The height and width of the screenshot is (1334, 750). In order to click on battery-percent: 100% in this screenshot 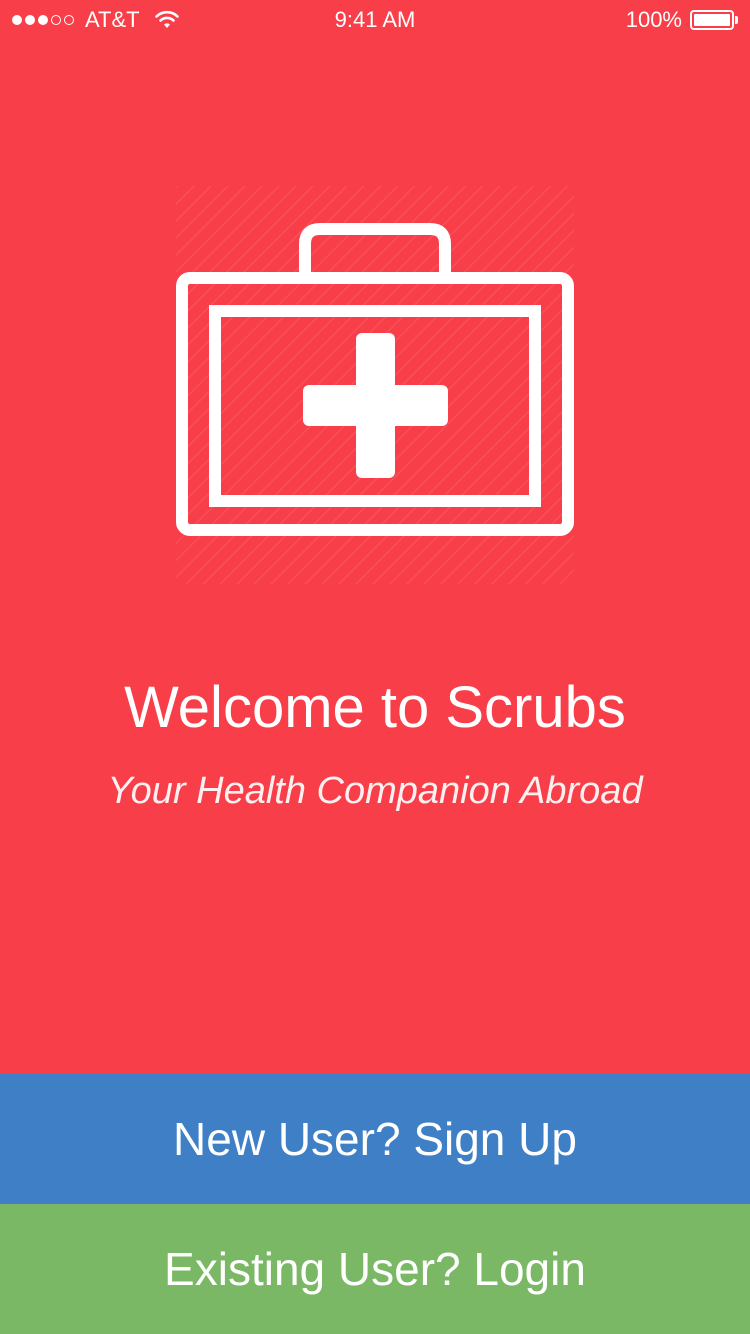, I will do `click(653, 19)`.